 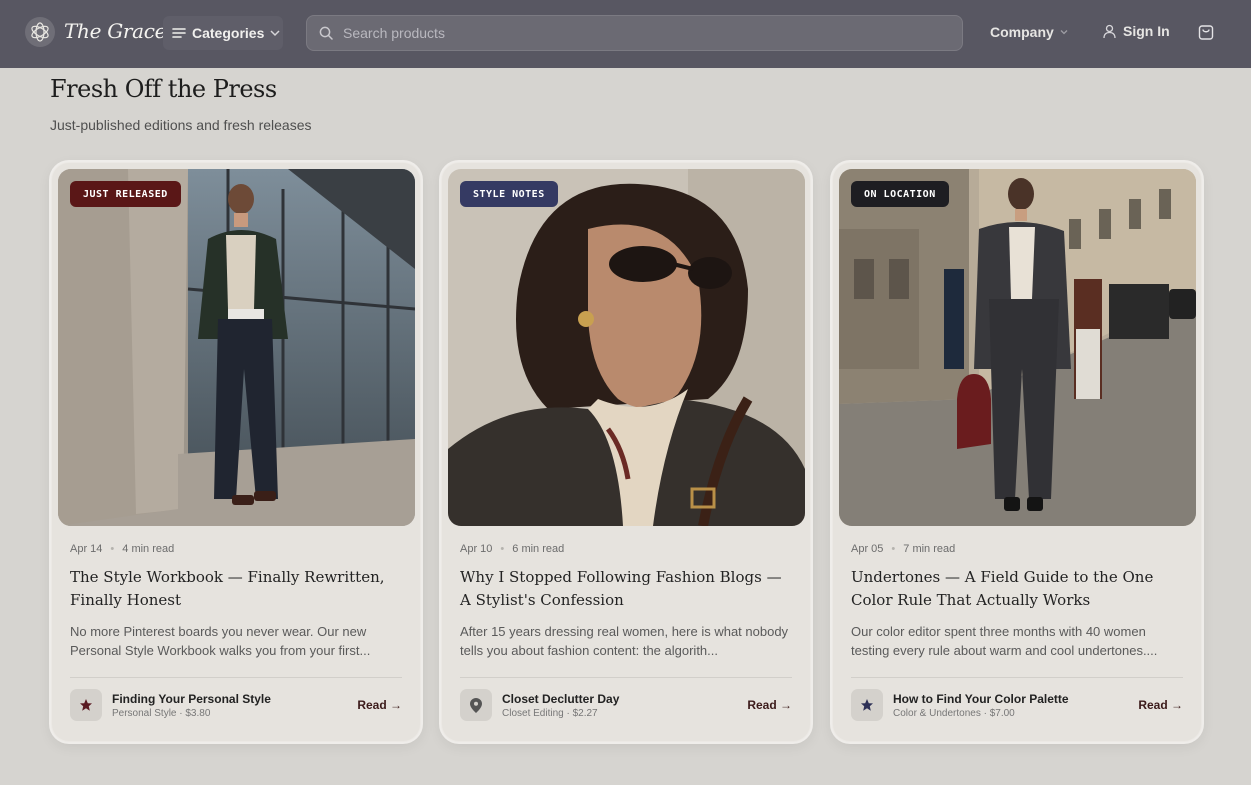 I want to click on category-badge: STYLE NOTES, so click(x=509, y=194).